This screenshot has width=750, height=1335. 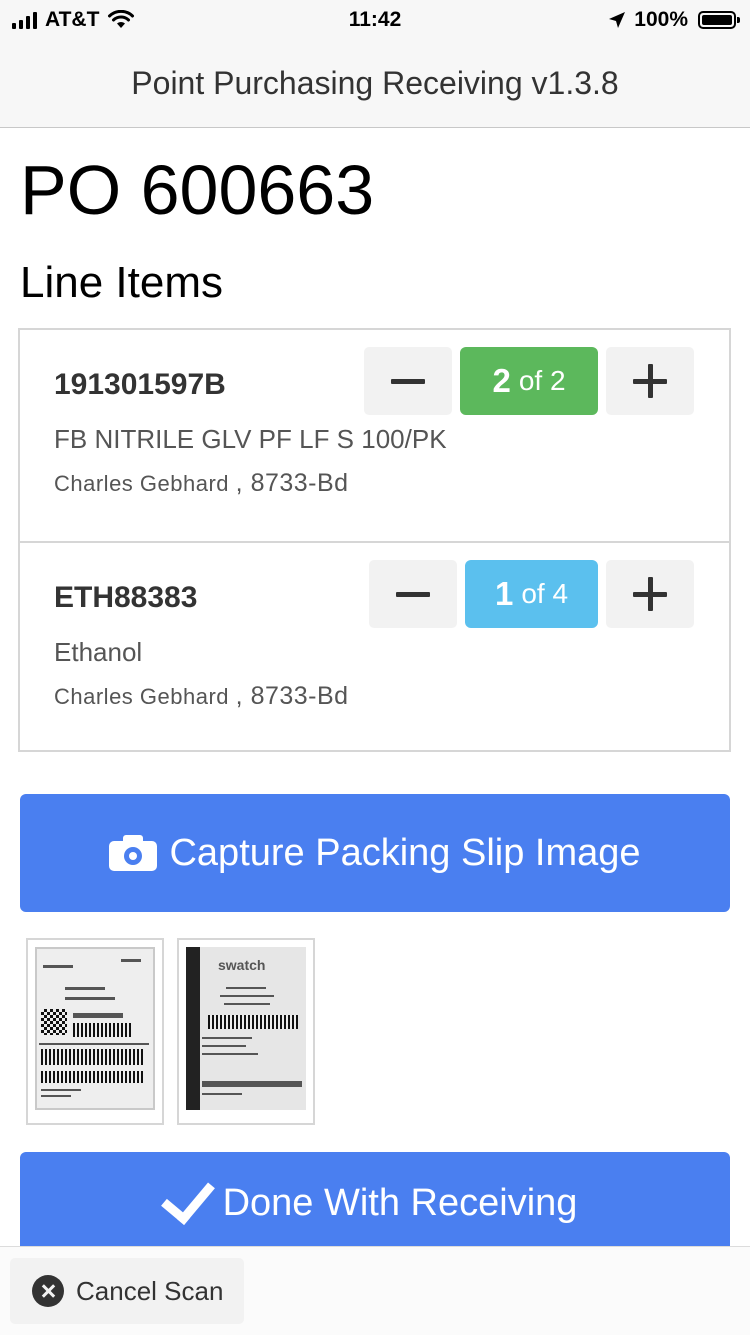 I want to click on cancel-scan-button: Cancel Scan, so click(x=127, y=1291).